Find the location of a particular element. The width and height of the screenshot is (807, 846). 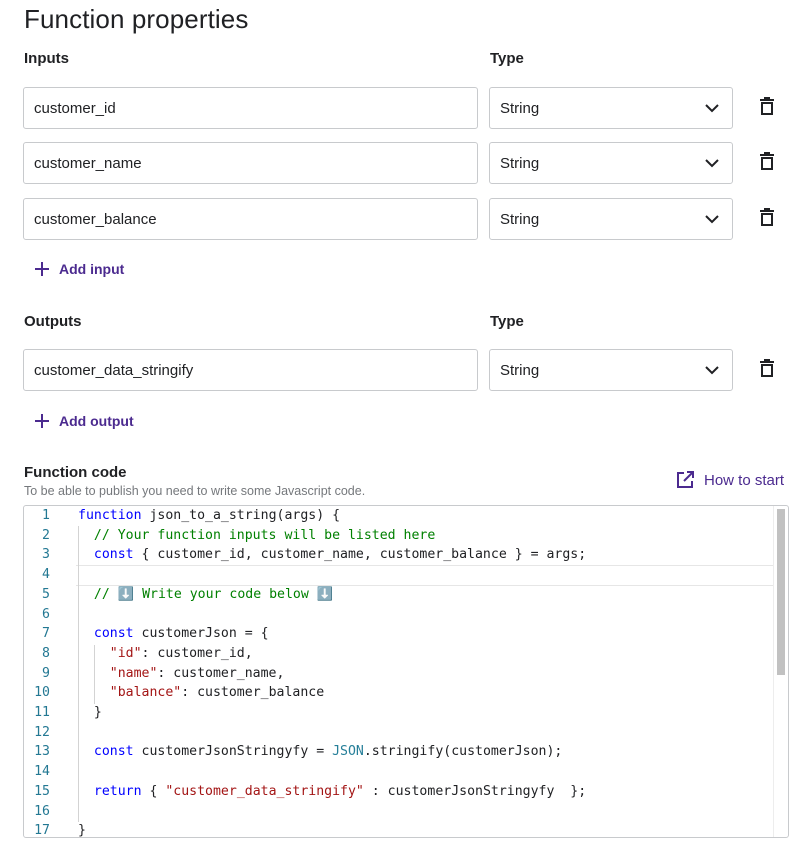

code-line: 11 } is located at coordinates (406, 713).